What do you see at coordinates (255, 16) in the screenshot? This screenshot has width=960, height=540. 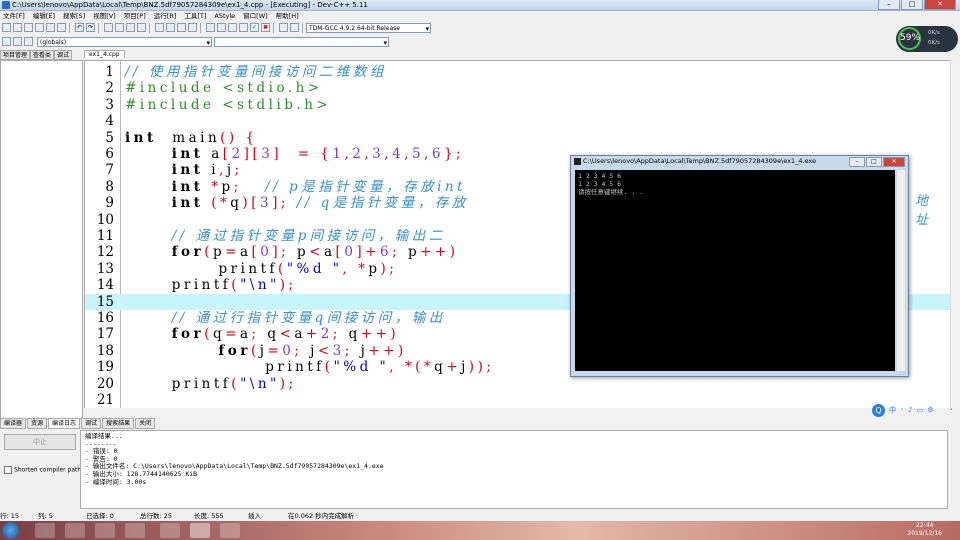 I see `menu-window: 窗口[W]` at bounding box center [255, 16].